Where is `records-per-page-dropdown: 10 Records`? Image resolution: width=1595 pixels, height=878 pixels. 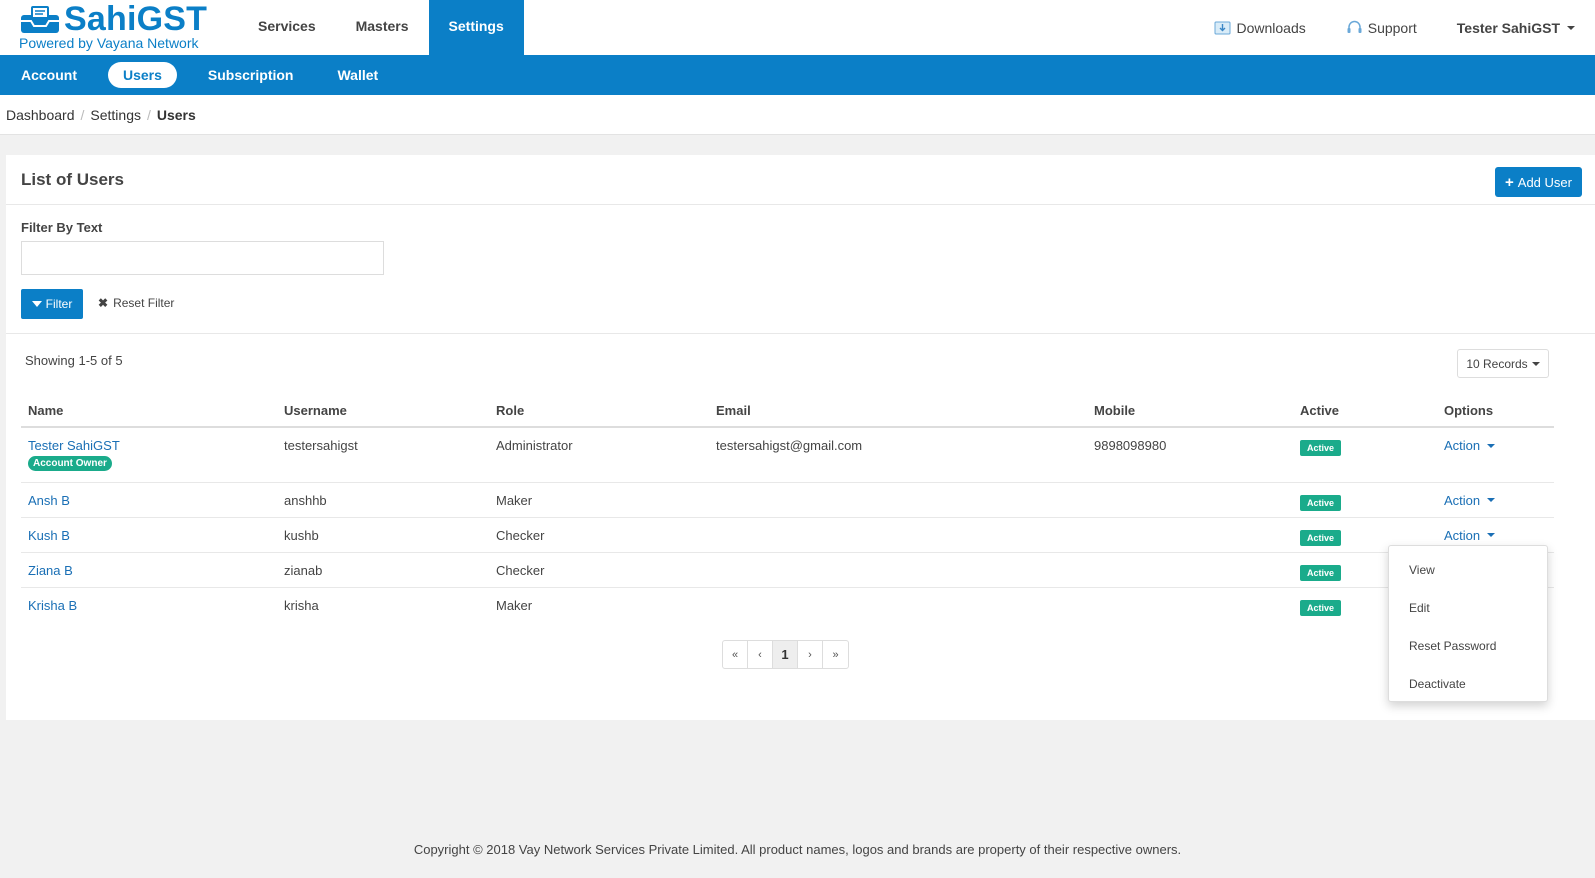 records-per-page-dropdown: 10 Records is located at coordinates (1503, 363).